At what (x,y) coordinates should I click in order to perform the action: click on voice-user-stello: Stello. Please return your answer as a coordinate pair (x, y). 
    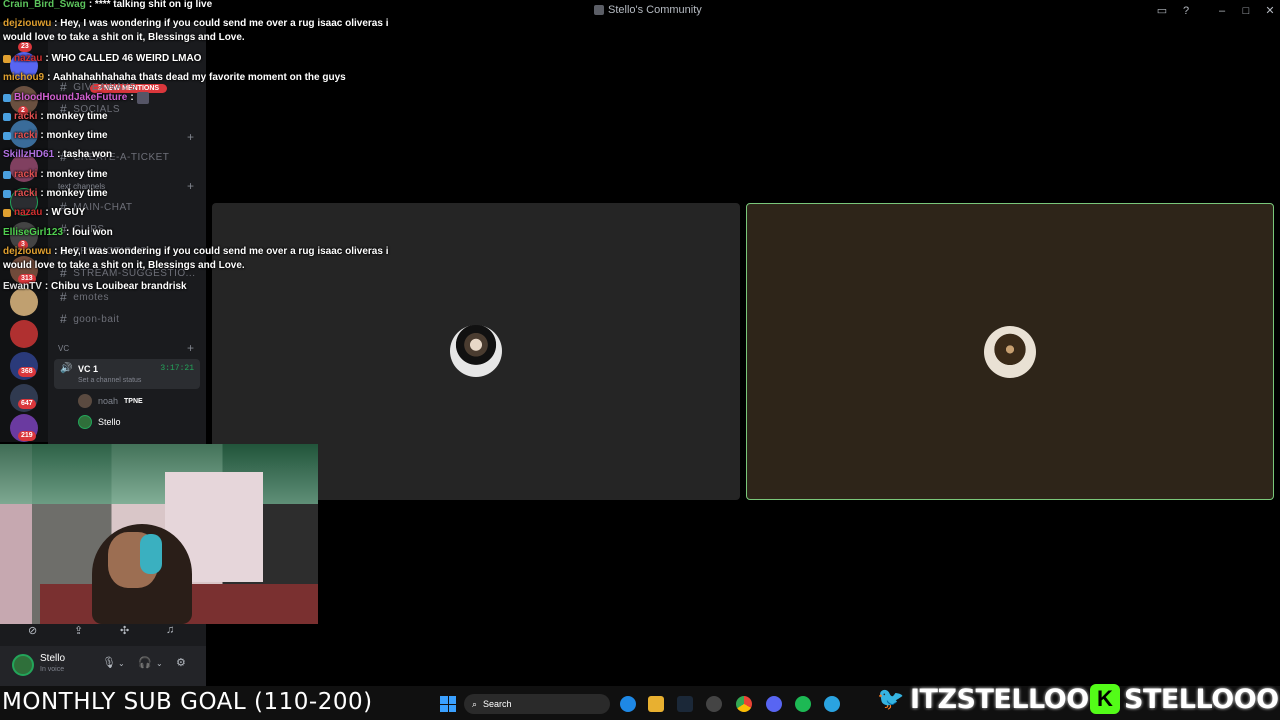
    Looking at the image, I should click on (99, 422).